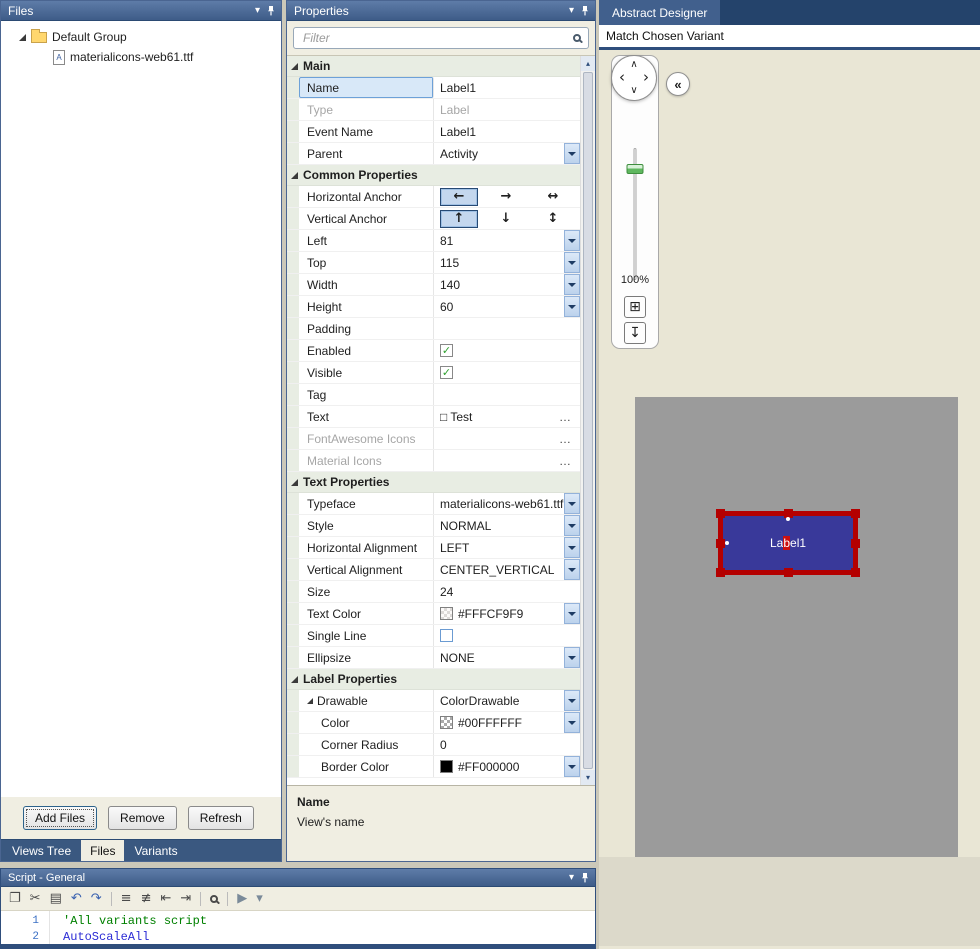 Image resolution: width=980 pixels, height=949 pixels. I want to click on tree-item-default-group: Default Group, so click(141, 37).